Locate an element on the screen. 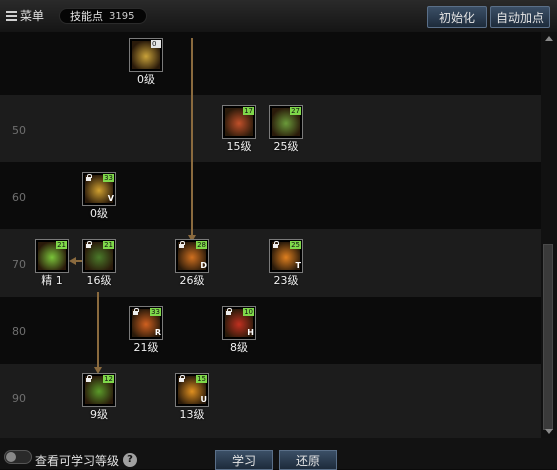 The image size is (557, 470). bottom-bar: 查看可学习等级 ? 学习 还原 is located at coordinates (278, 454).